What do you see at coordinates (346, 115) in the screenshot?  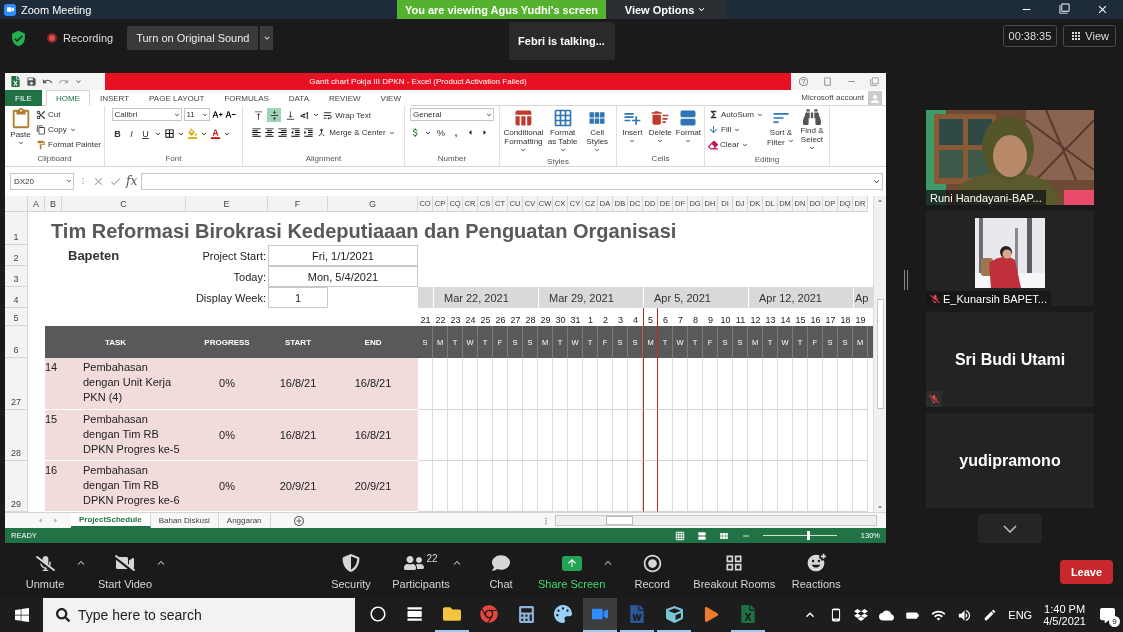 I see `wrap-text-button: Wrap Text` at bounding box center [346, 115].